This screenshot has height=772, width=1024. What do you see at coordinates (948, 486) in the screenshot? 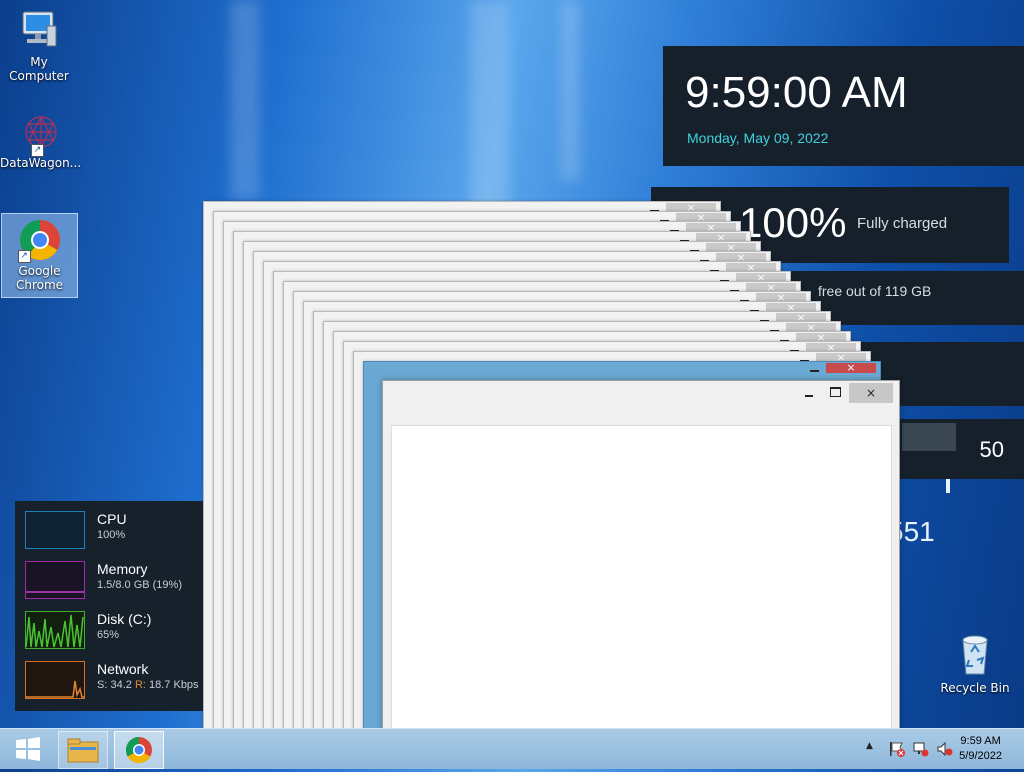
I see `gadget-marker` at bounding box center [948, 486].